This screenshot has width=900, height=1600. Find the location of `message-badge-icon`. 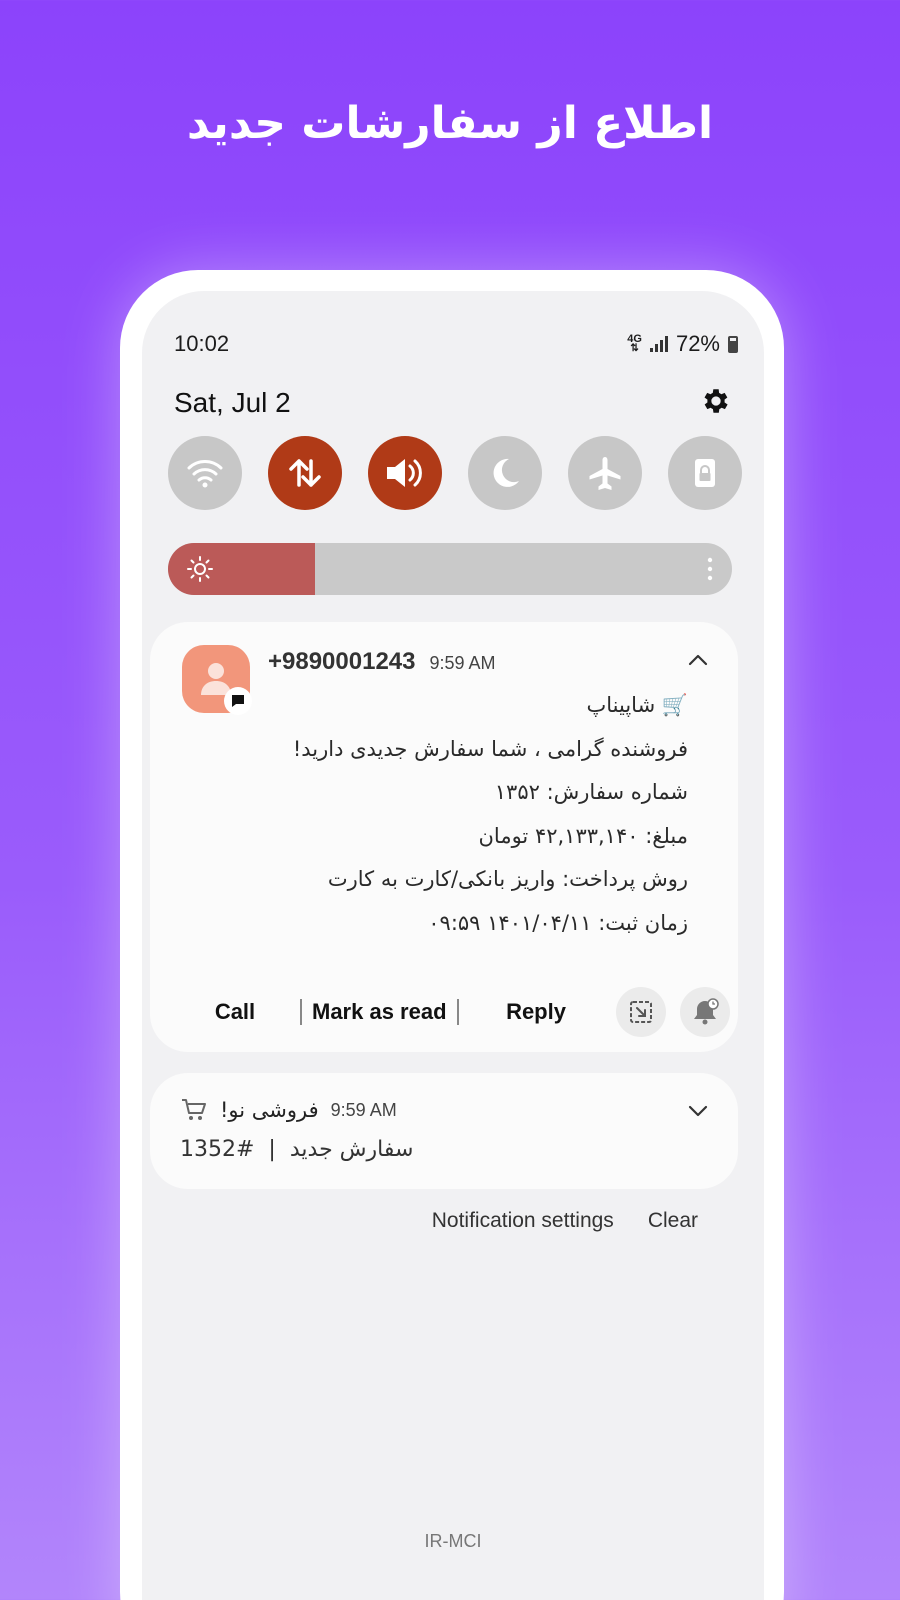

message-badge-icon is located at coordinates (238, 701).